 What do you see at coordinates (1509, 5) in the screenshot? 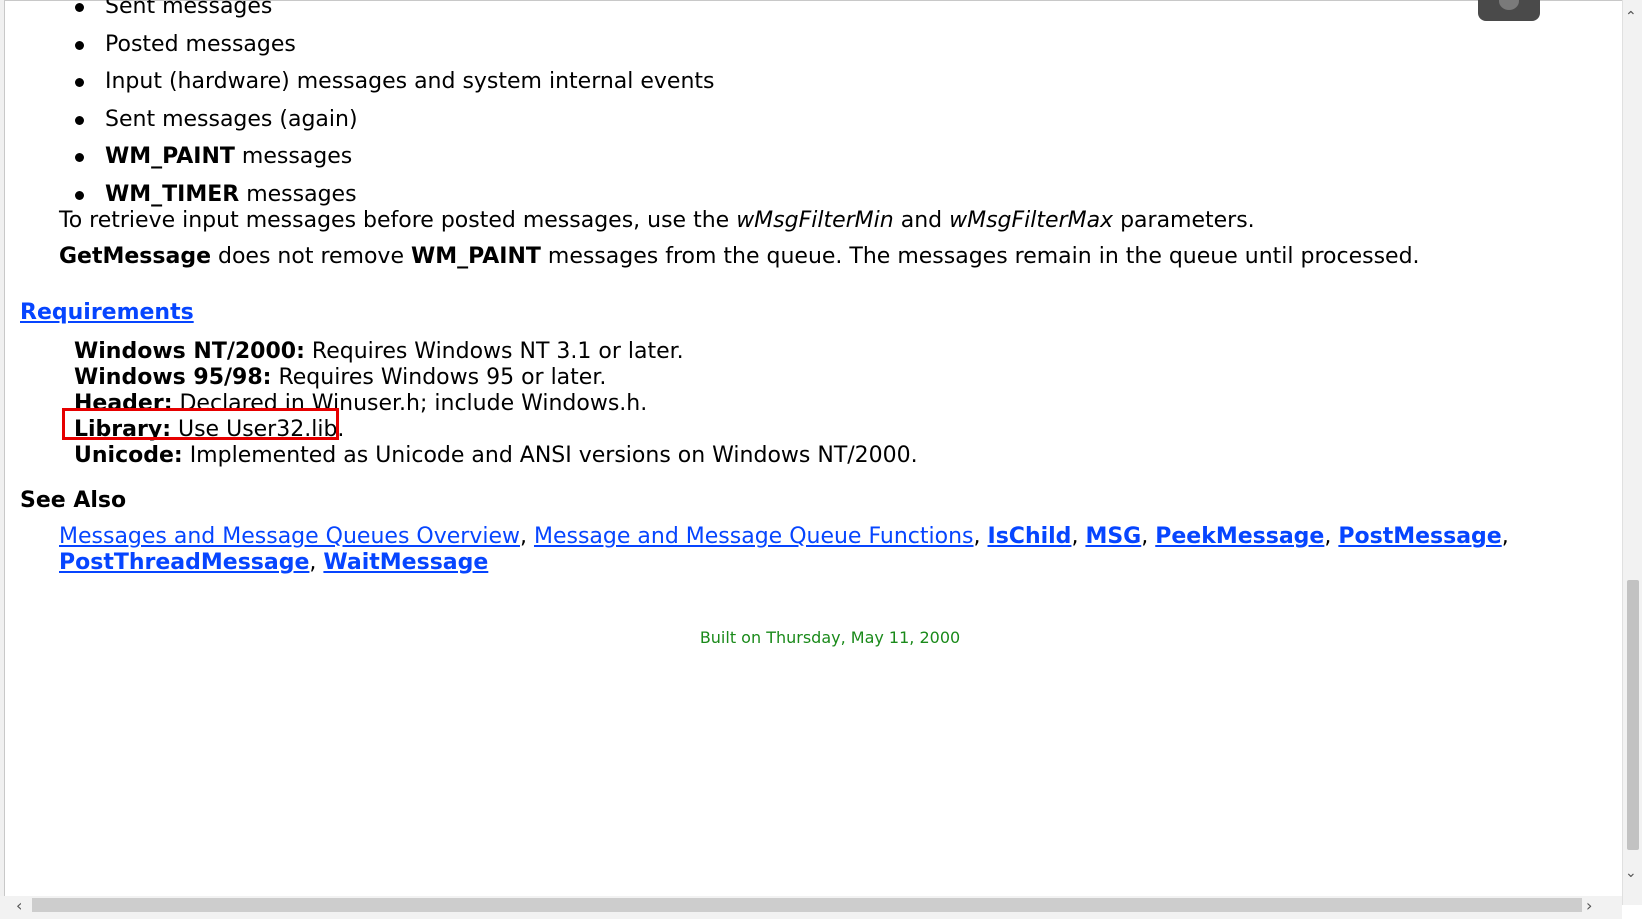
I see `camera-icon` at bounding box center [1509, 5].